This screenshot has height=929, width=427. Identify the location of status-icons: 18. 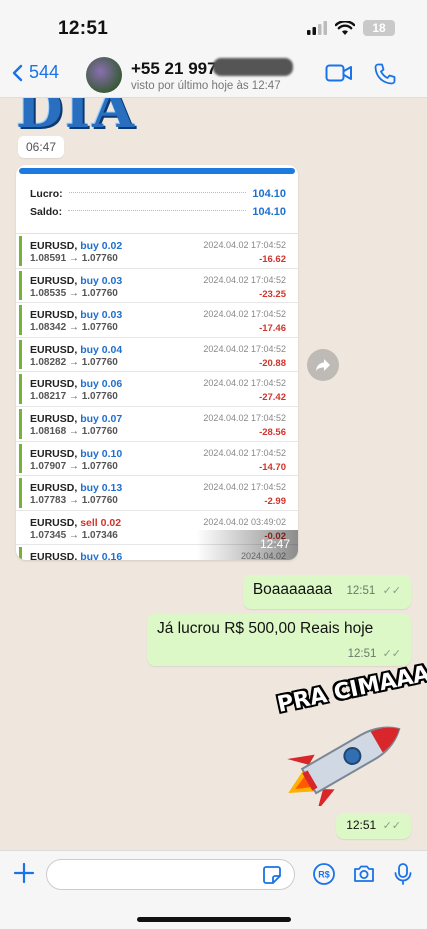
(351, 28).